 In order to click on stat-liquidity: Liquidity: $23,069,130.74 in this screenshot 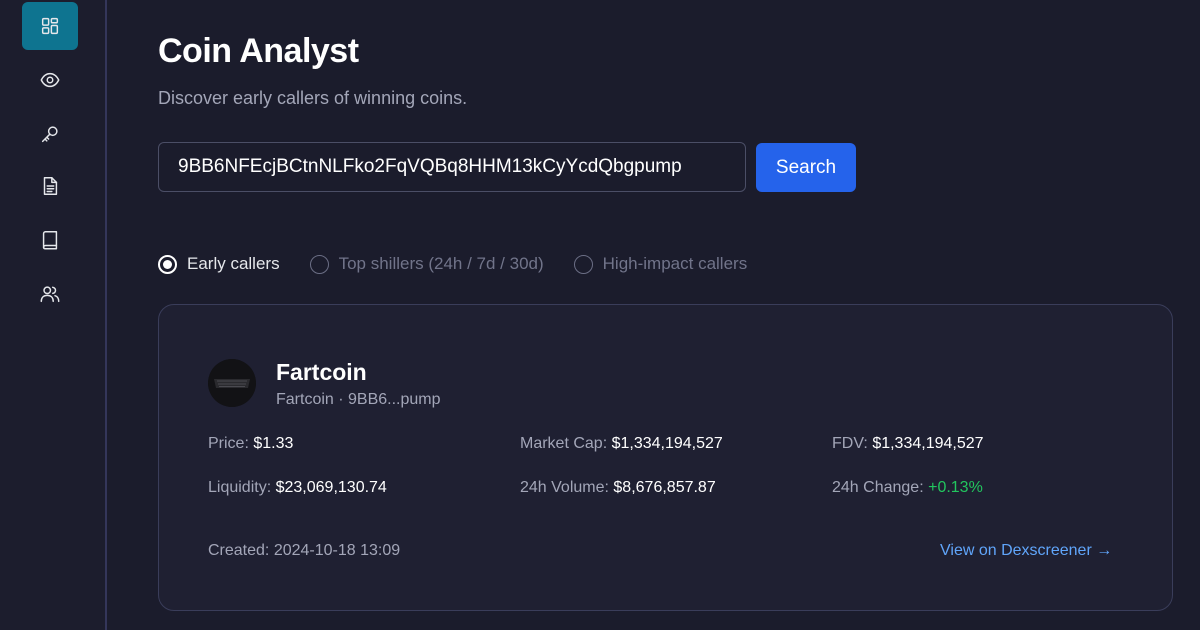, I will do `click(297, 488)`.